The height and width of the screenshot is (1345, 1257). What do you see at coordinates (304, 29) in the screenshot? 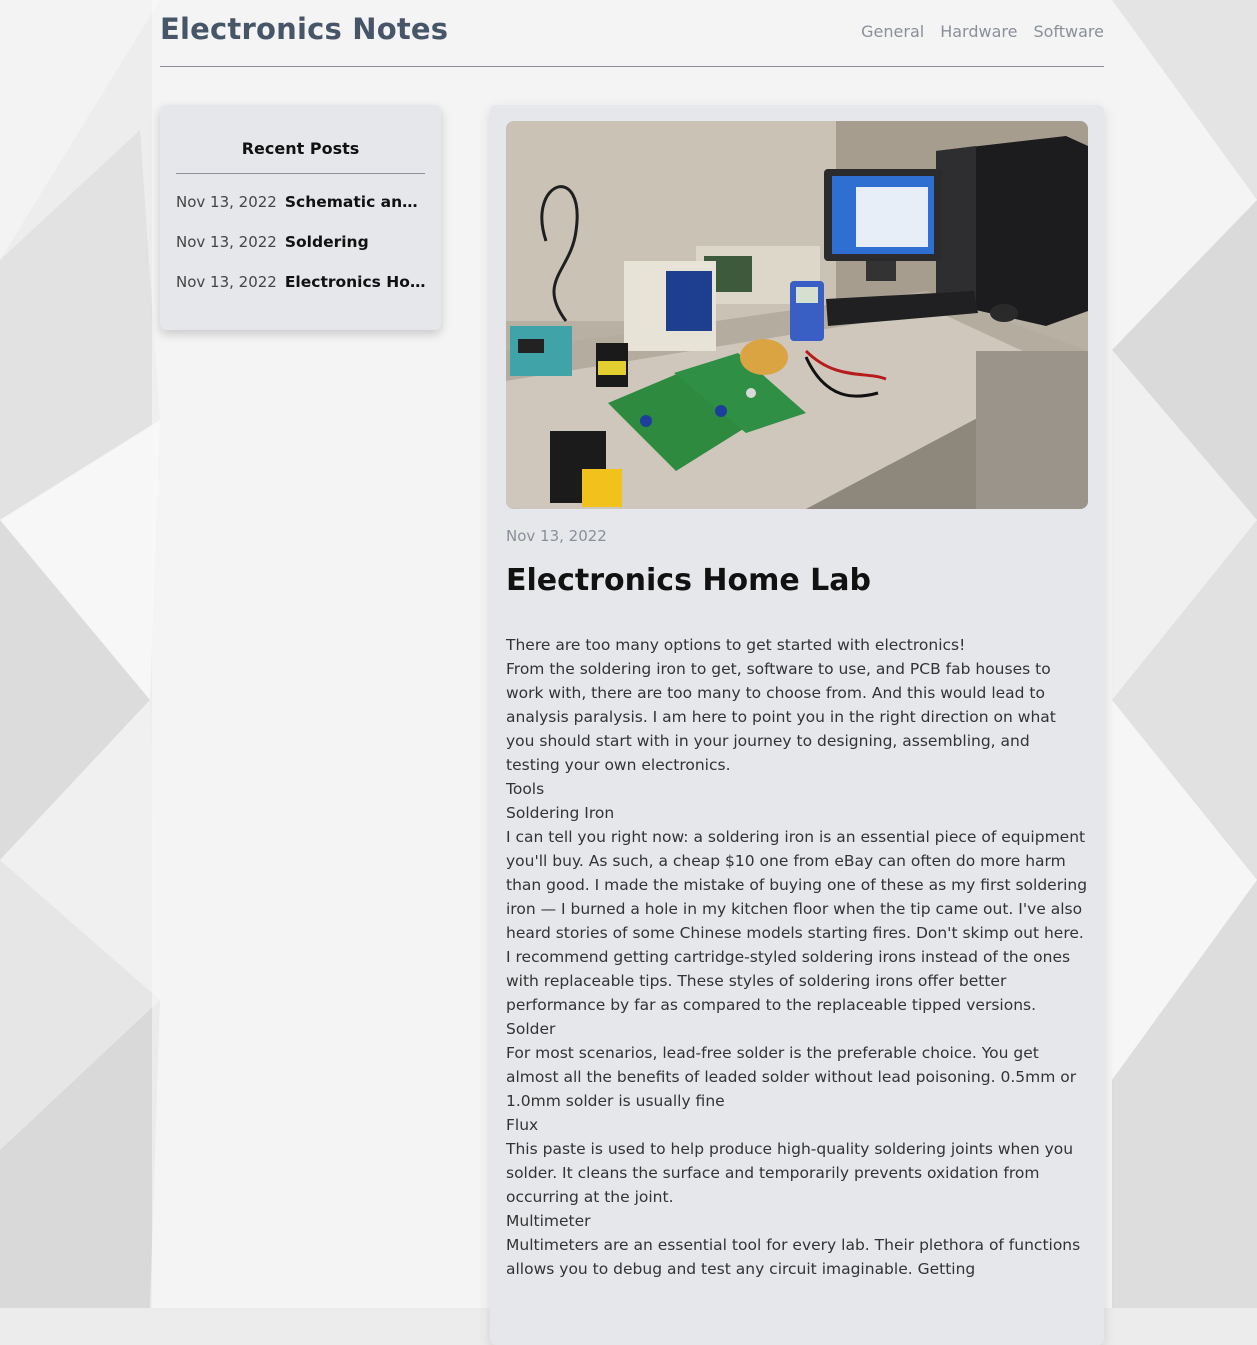
I see `site-title: Electronics Notes` at bounding box center [304, 29].